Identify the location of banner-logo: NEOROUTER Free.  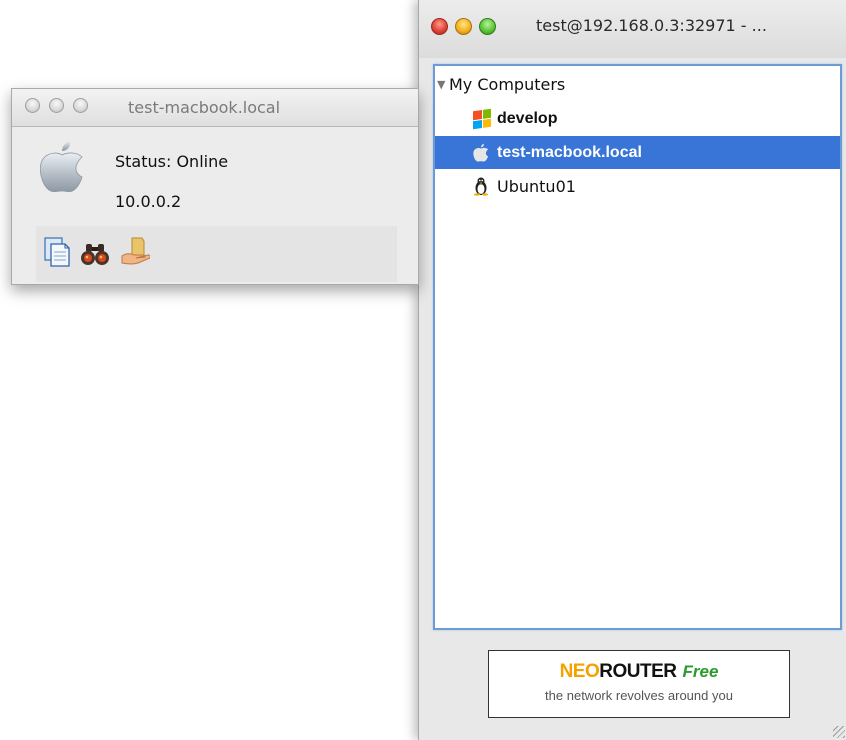
(639, 672).